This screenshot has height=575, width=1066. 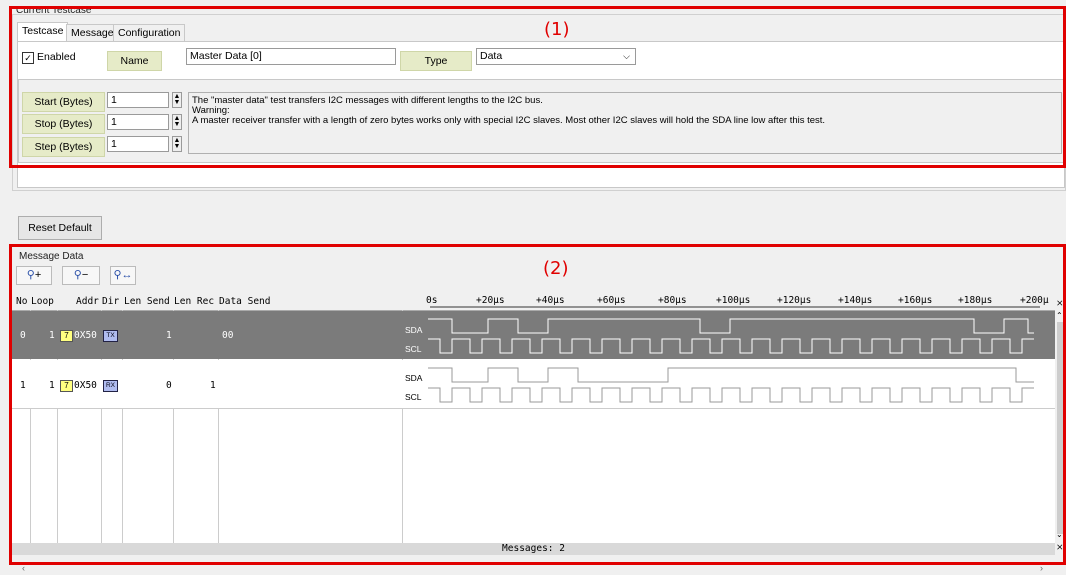 I want to click on row-data-send: 00, so click(x=228, y=335).